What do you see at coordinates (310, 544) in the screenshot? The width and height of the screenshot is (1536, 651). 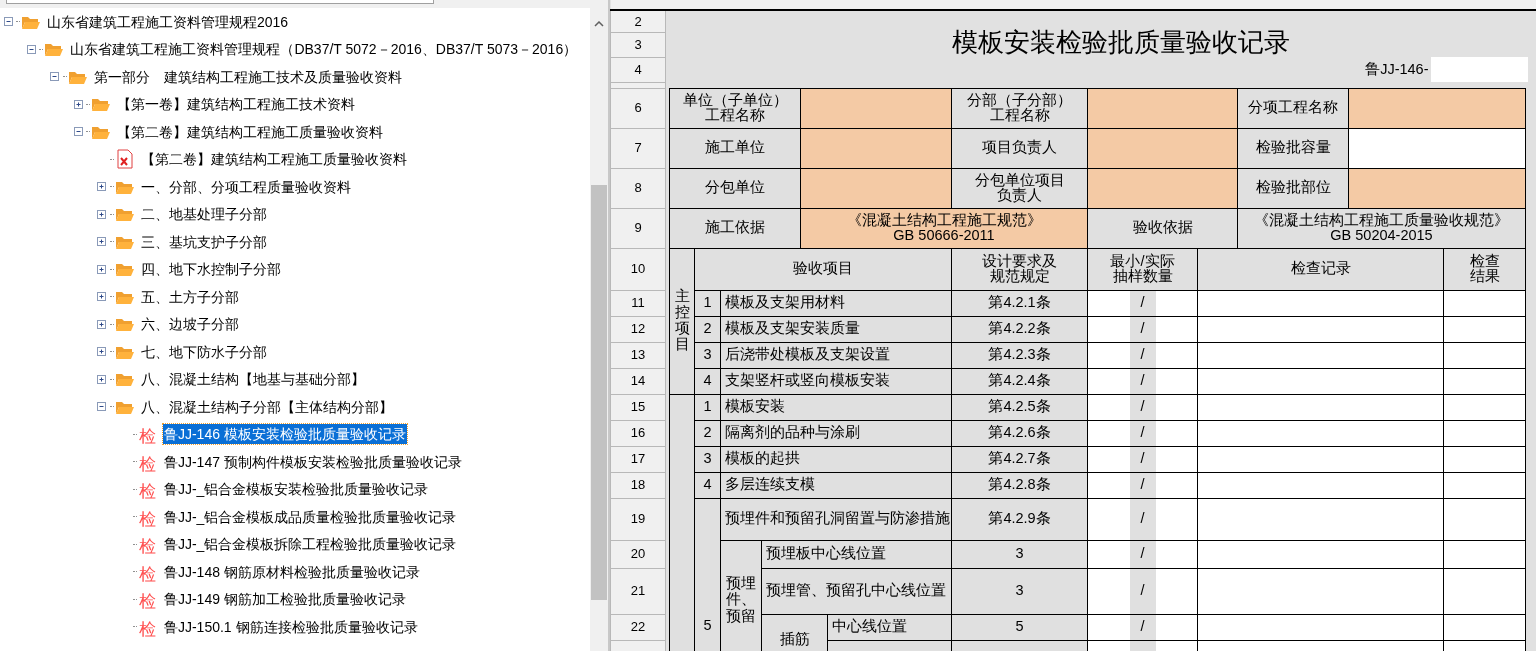 I see `tree-item: 鲁JJ-_铝合金模板拆除工程检验批质量验收记录` at bounding box center [310, 544].